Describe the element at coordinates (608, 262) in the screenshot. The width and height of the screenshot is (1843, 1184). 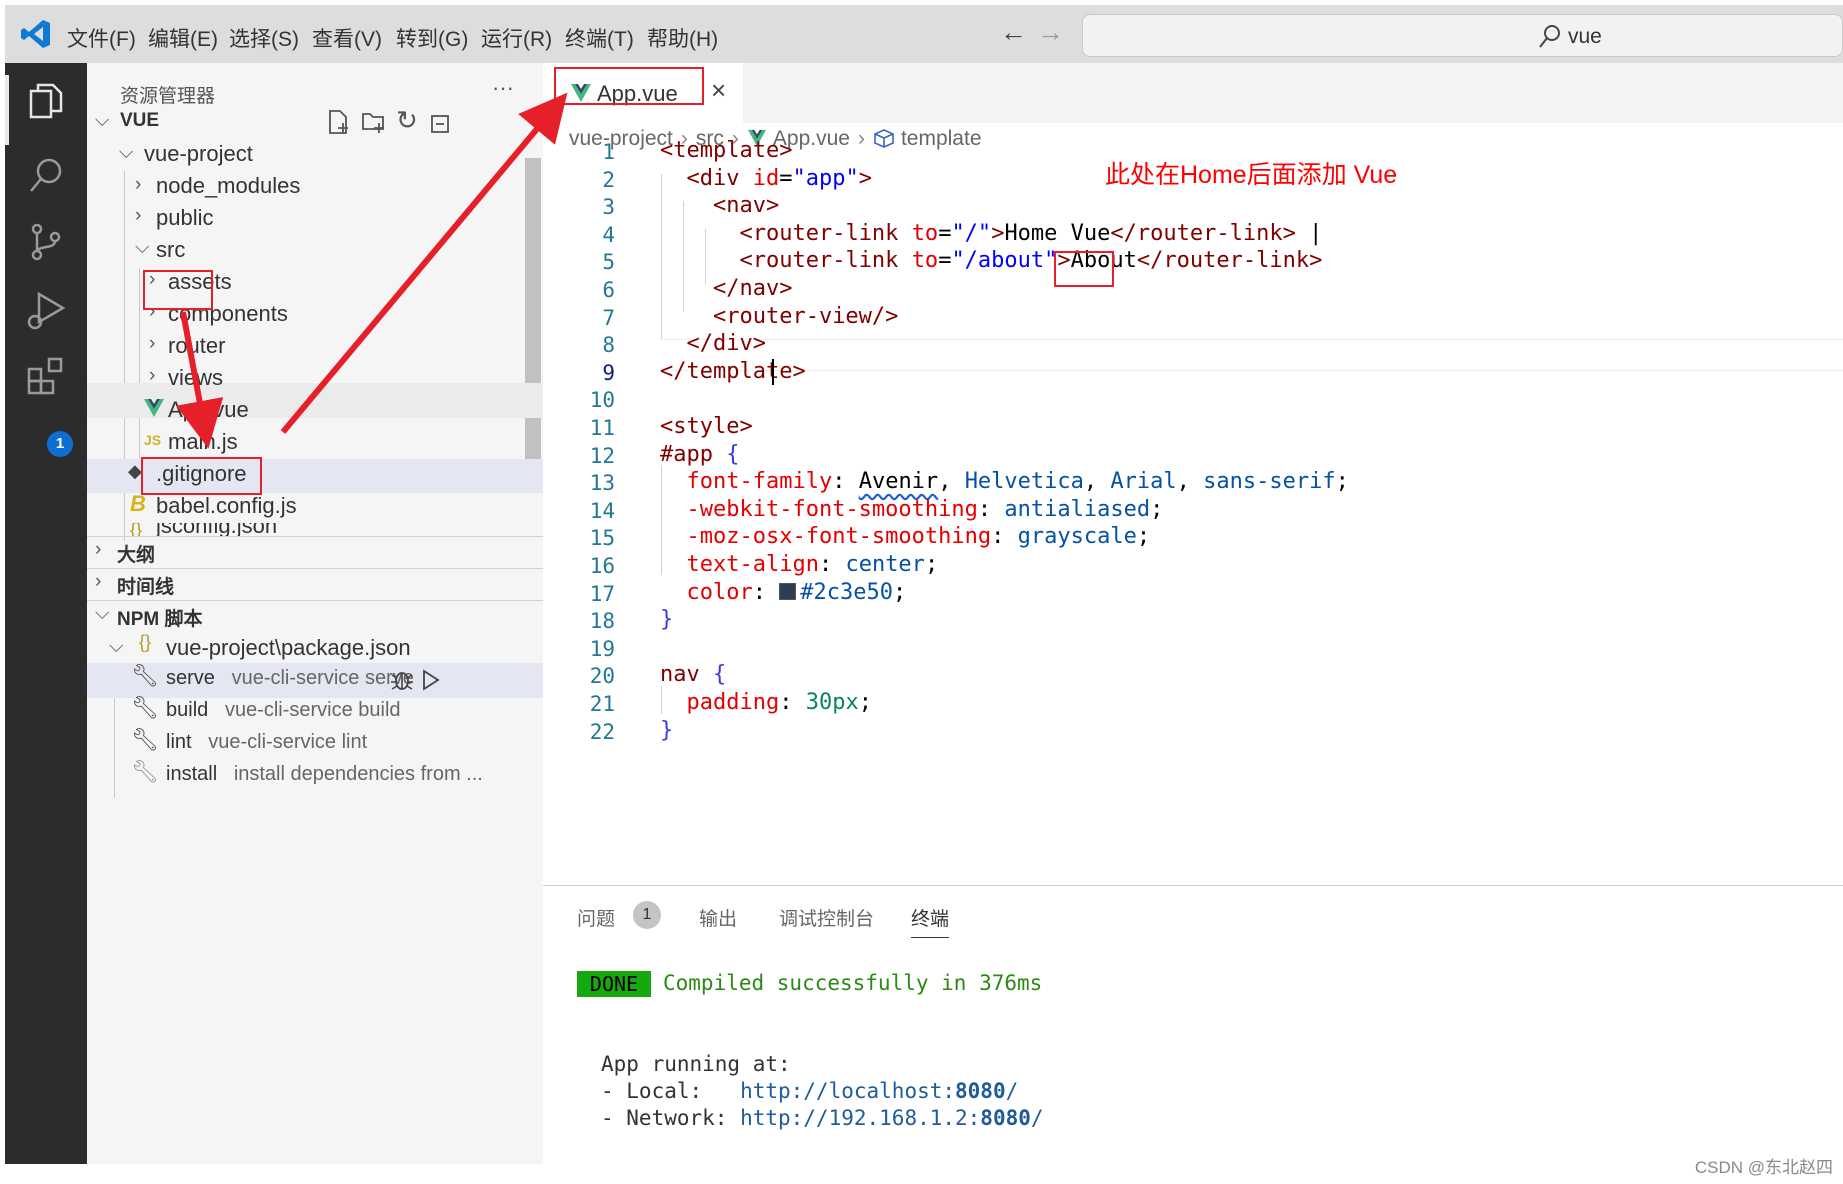
I see `line-number: 5` at that location.